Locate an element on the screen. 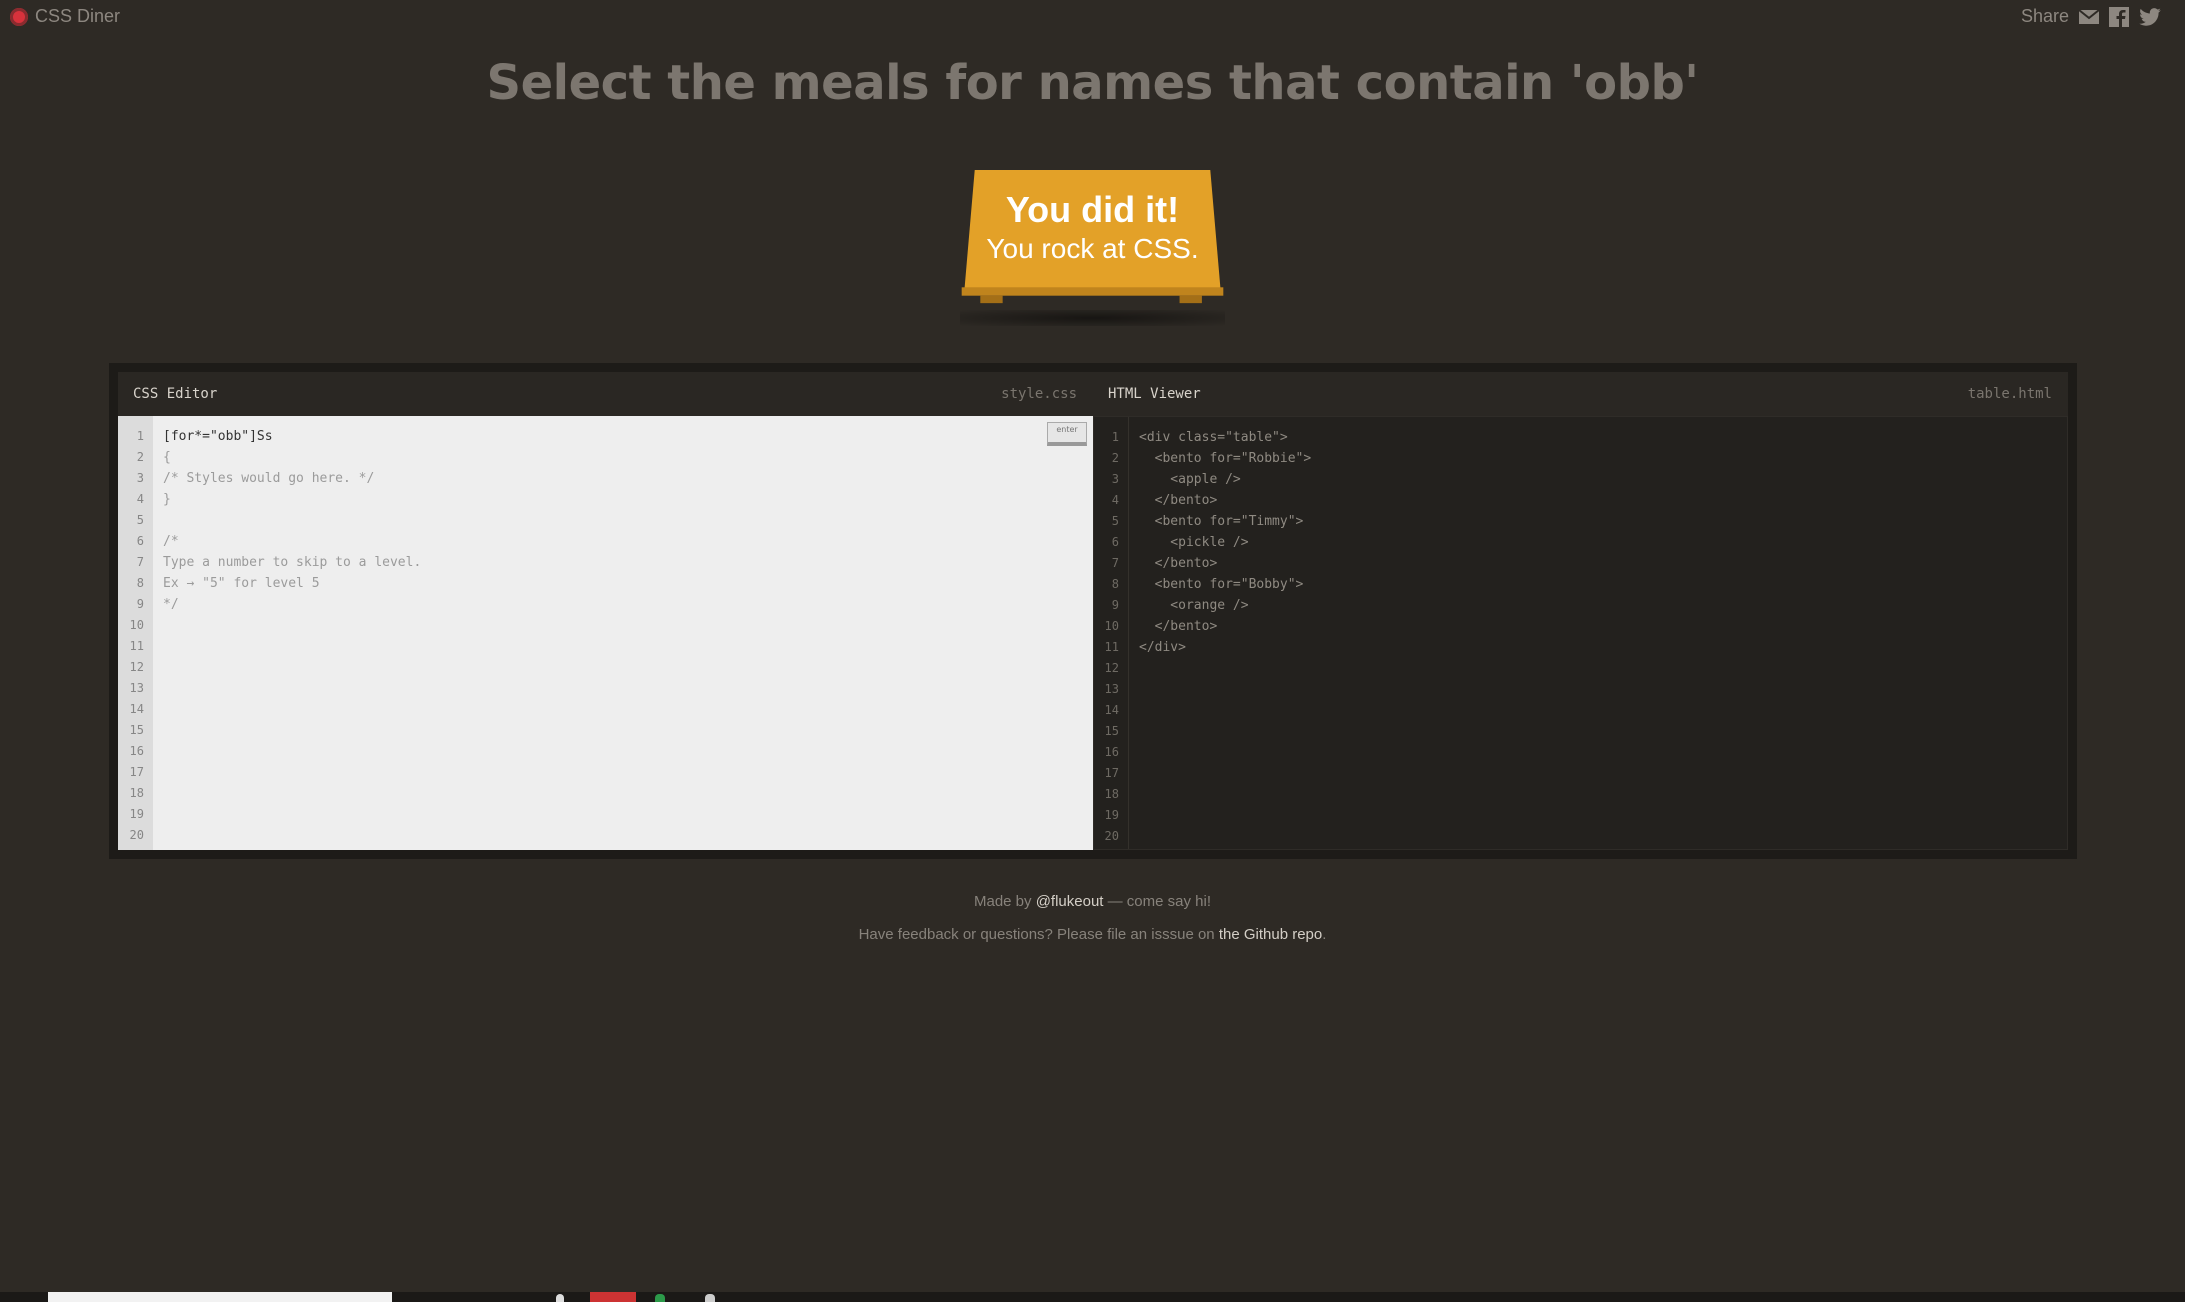 The height and width of the screenshot is (1302, 2185). credit-suffix: — come say hi! is located at coordinates (1157, 901).